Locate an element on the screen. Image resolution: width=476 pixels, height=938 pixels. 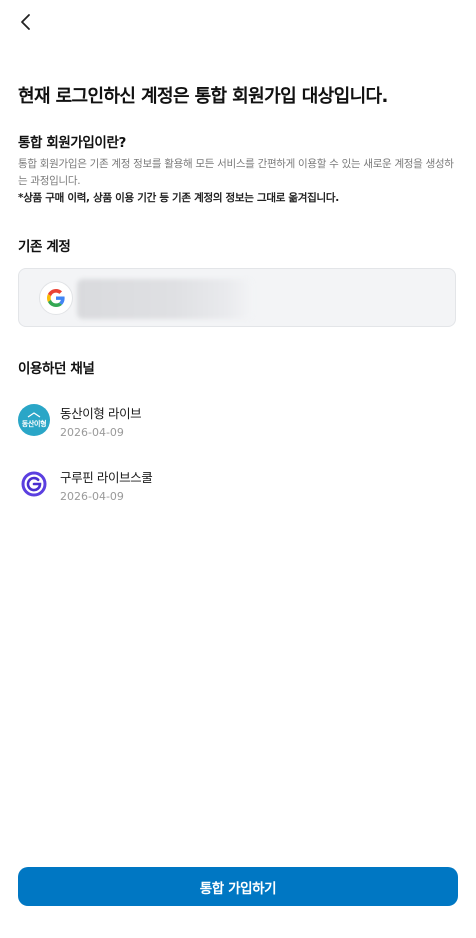
dongsan-channel-icon: 동산이형 is located at coordinates (34, 420).